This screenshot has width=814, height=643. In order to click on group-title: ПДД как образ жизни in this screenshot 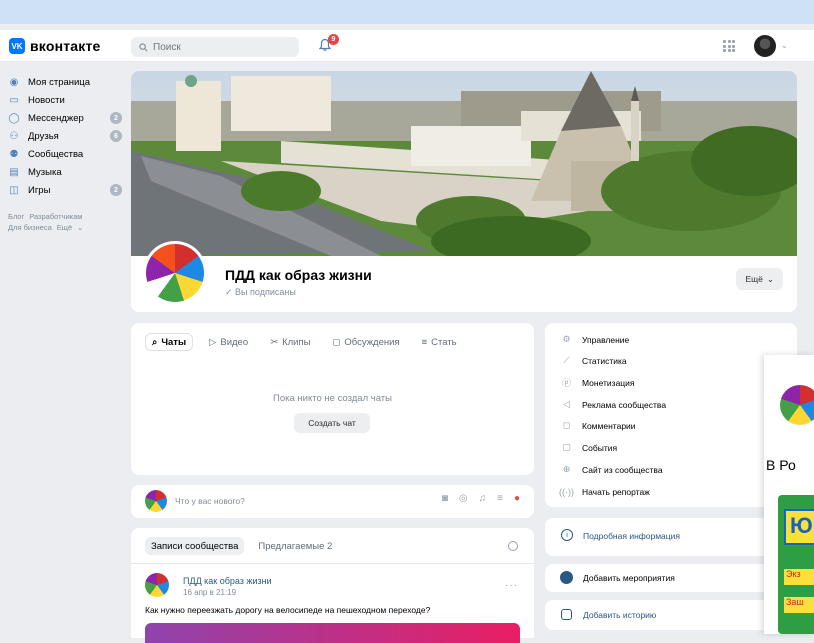, I will do `click(298, 275)`.